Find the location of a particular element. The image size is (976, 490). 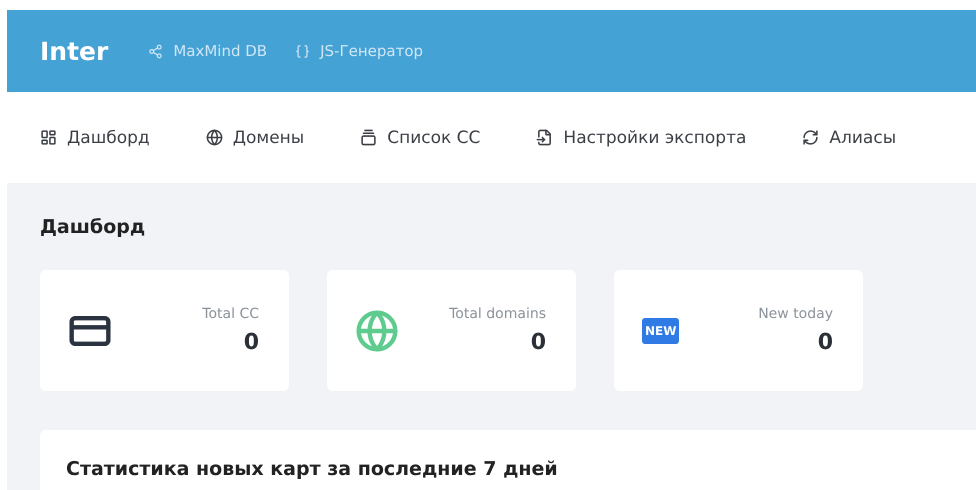

nav-item: Дашборд is located at coordinates (95, 138).